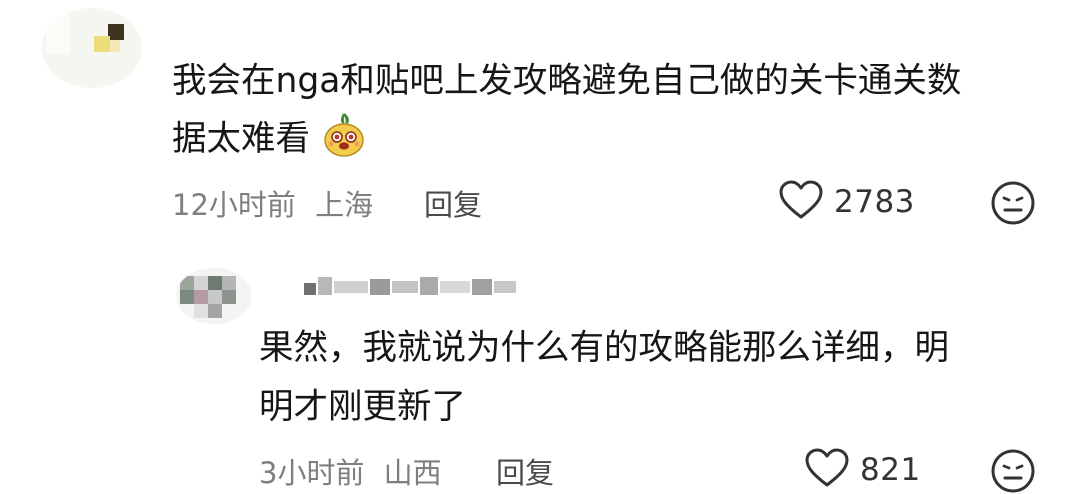  Describe the element at coordinates (567, 81) in the screenshot. I see `comment-text-line: 我会在nga和贴吧上发攻略避免自己做的关卡通关数` at that location.